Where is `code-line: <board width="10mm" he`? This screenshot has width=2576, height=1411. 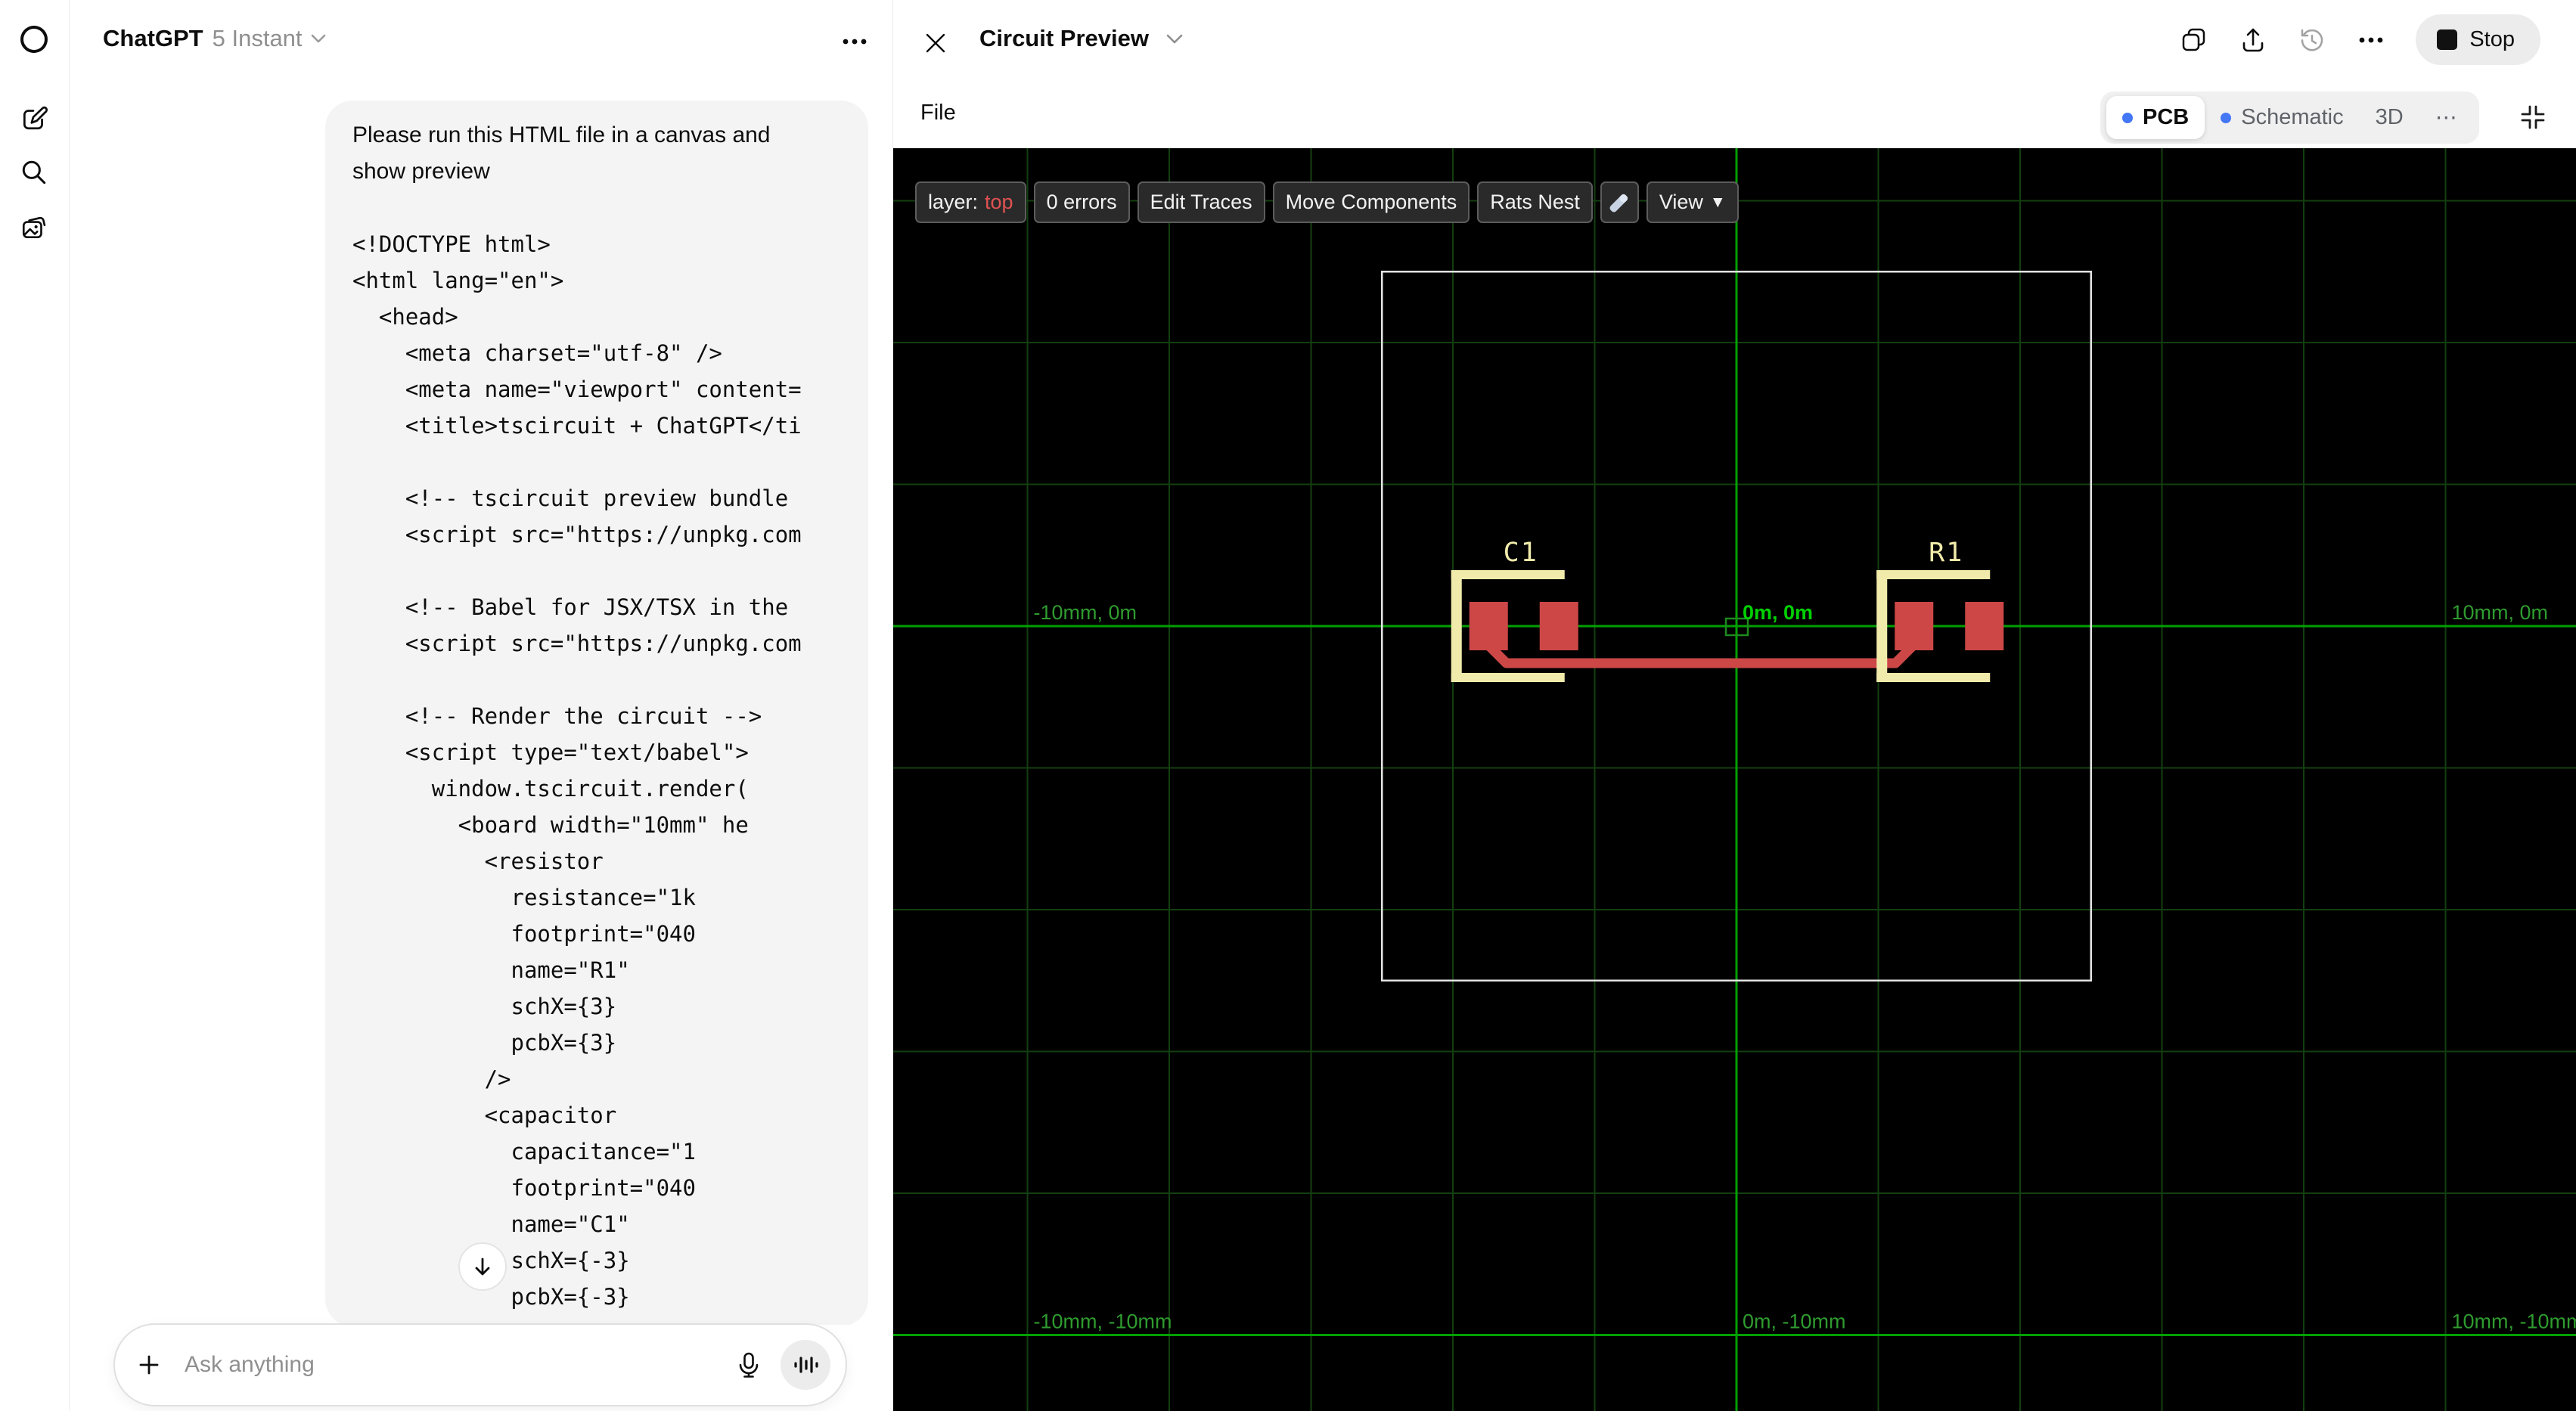
code-line: <board width="10mm" he is located at coordinates (550, 825).